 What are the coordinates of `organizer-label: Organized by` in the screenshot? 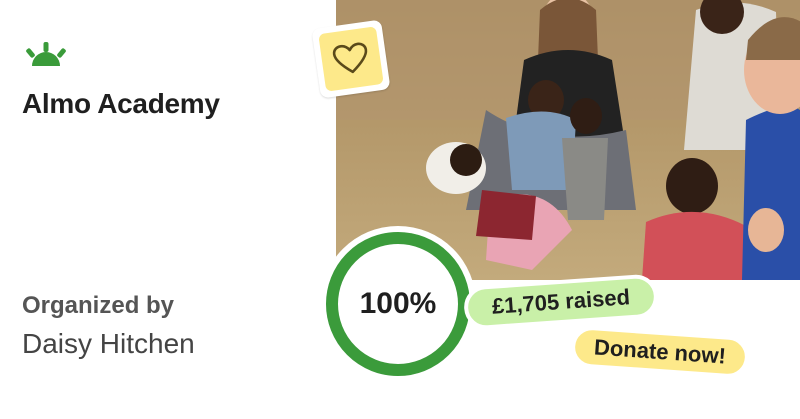 It's located at (98, 305).